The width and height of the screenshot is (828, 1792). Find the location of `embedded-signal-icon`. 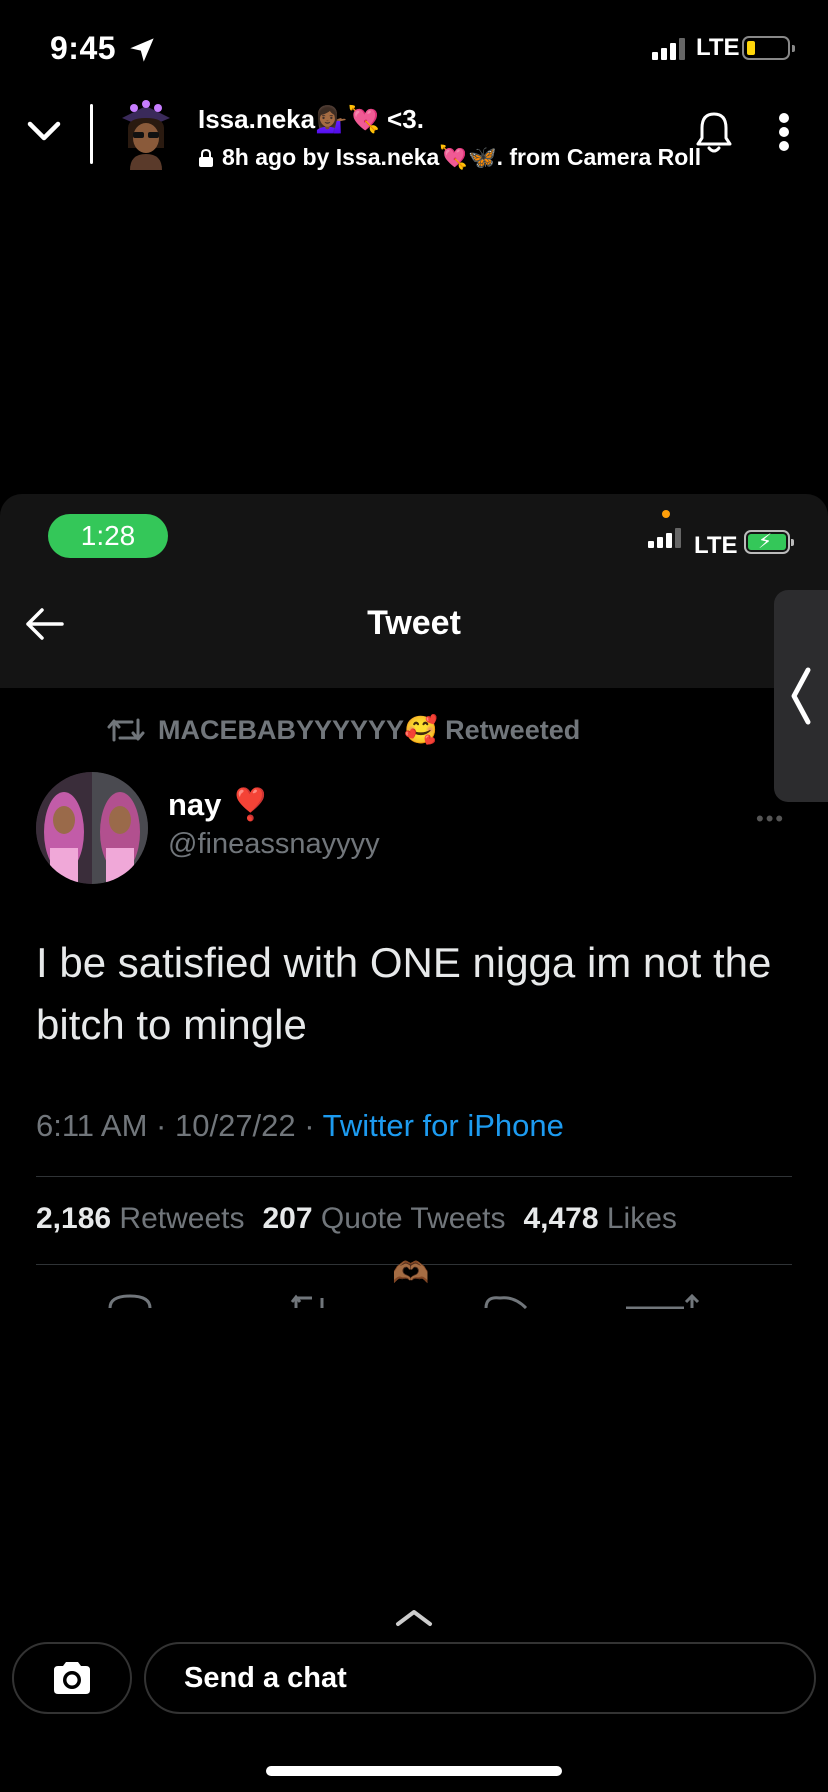

embedded-signal-icon is located at coordinates (664, 538).